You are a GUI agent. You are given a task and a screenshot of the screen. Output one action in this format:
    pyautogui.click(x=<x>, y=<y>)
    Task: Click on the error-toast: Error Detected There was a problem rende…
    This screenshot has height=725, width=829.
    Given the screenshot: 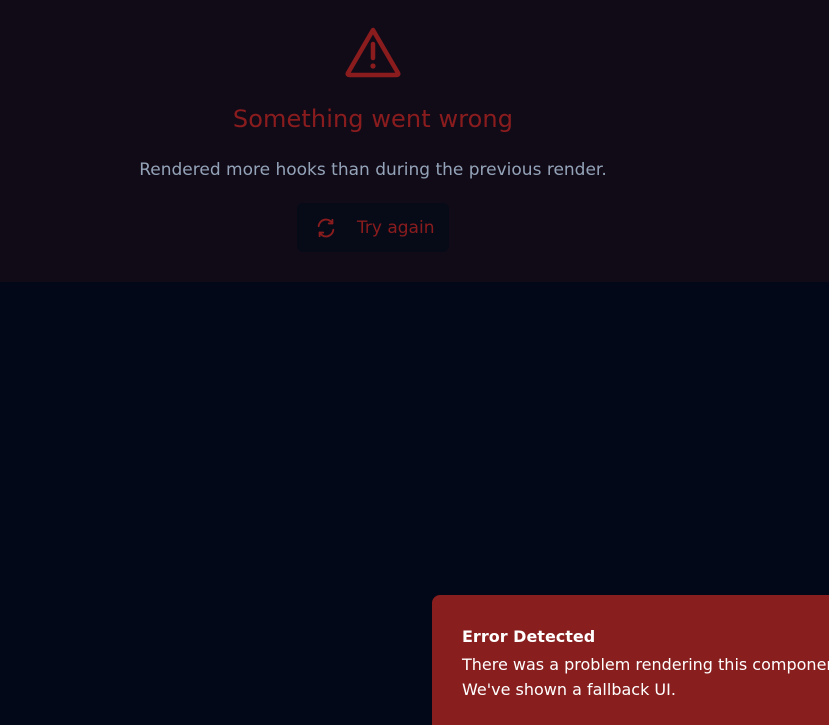 What is the action you would take?
    pyautogui.click(x=630, y=660)
    